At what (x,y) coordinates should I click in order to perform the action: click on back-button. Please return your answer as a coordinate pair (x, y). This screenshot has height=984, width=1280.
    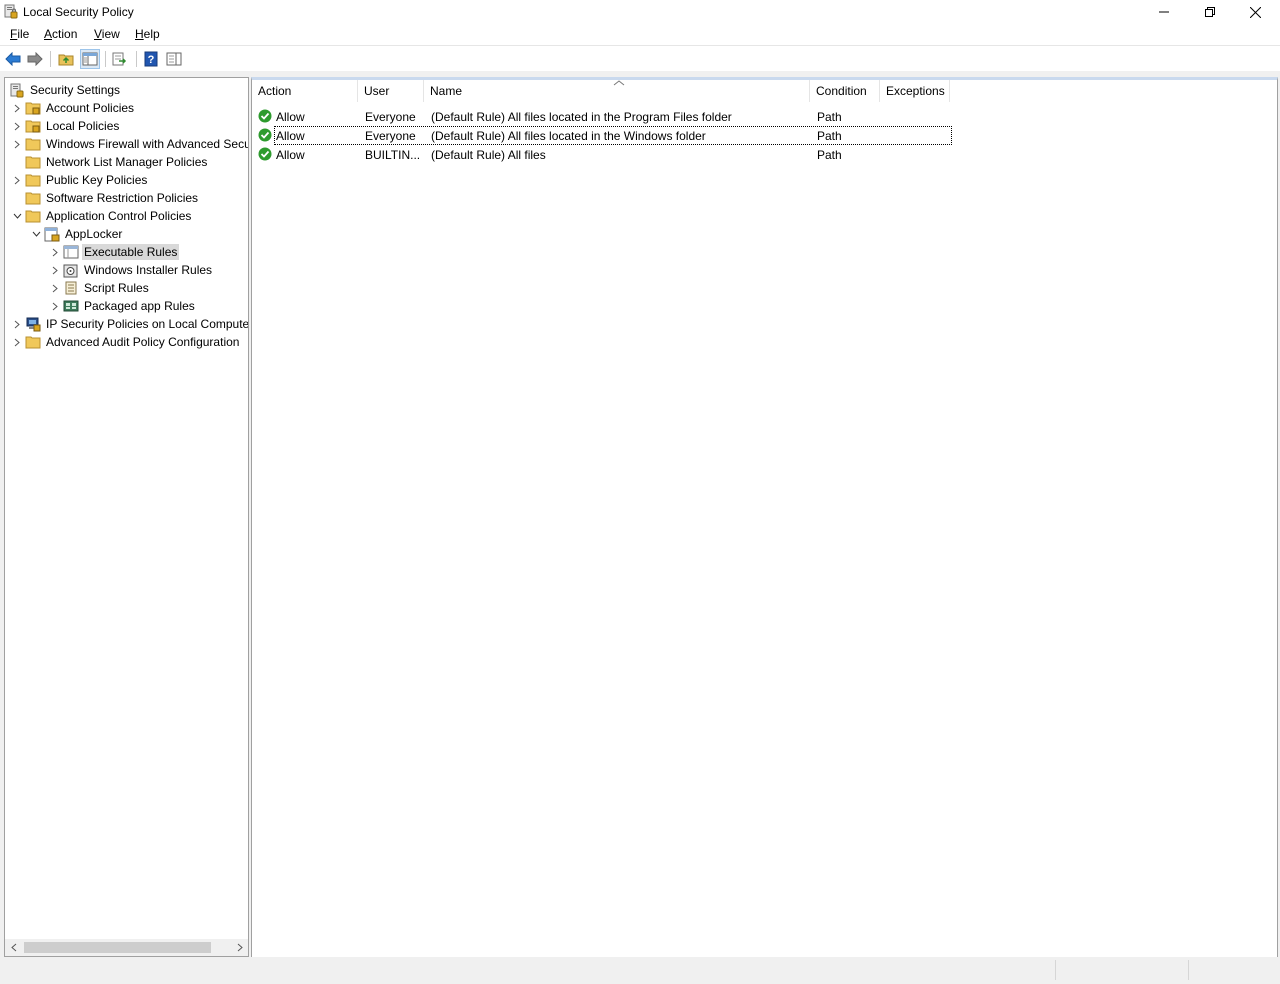
    Looking at the image, I should click on (13, 59).